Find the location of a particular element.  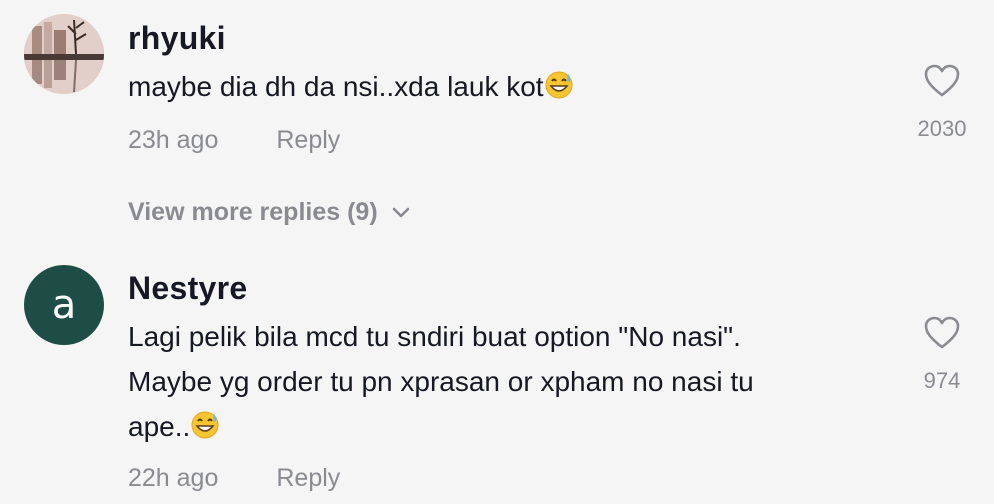

username: rhyuki is located at coordinates (177, 38).